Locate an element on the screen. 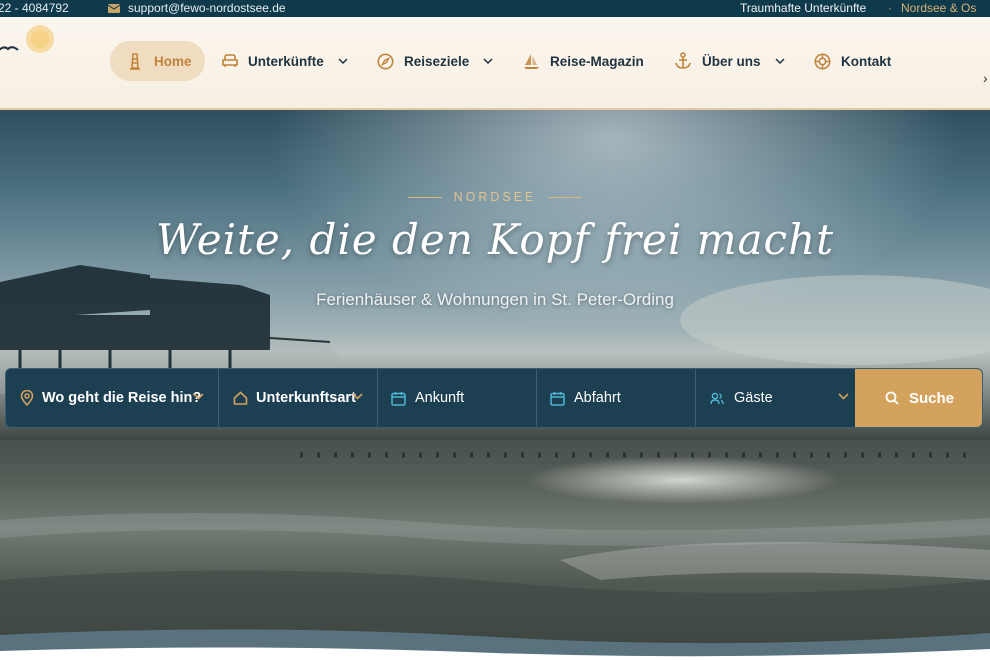 This screenshot has height=660, width=990. guests-label: Gäste is located at coordinates (753, 398).